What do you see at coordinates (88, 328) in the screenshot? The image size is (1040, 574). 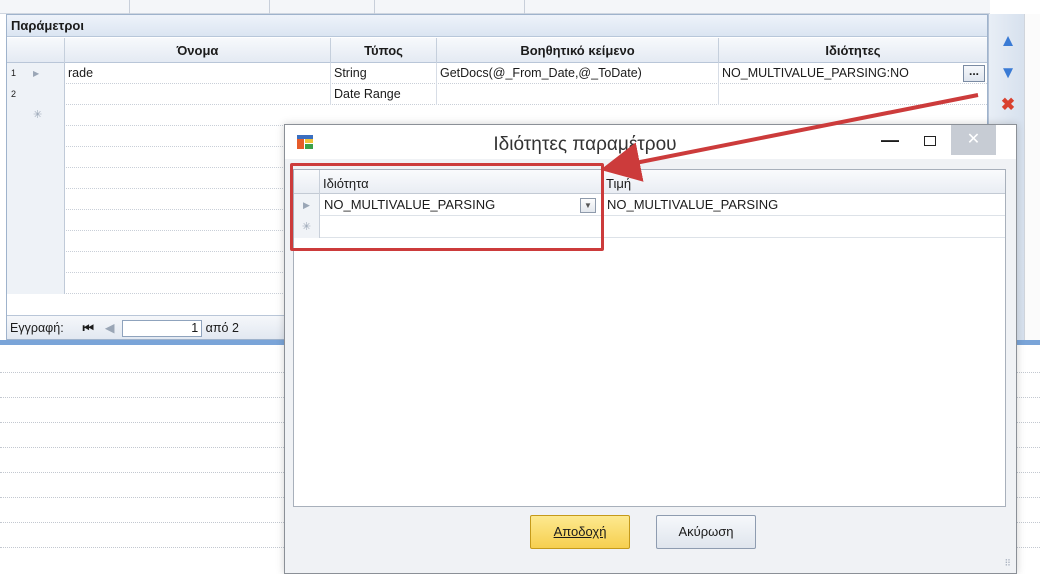 I see `first-record-icon: ⏮` at bounding box center [88, 328].